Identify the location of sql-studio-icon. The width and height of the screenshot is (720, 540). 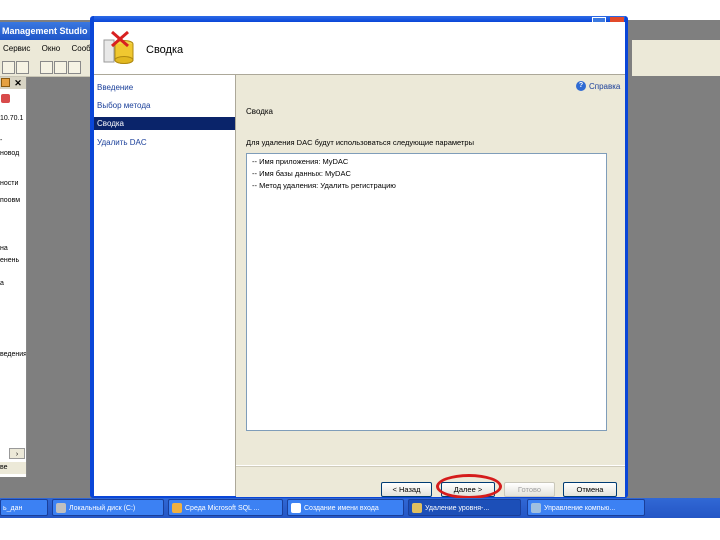
(177, 508).